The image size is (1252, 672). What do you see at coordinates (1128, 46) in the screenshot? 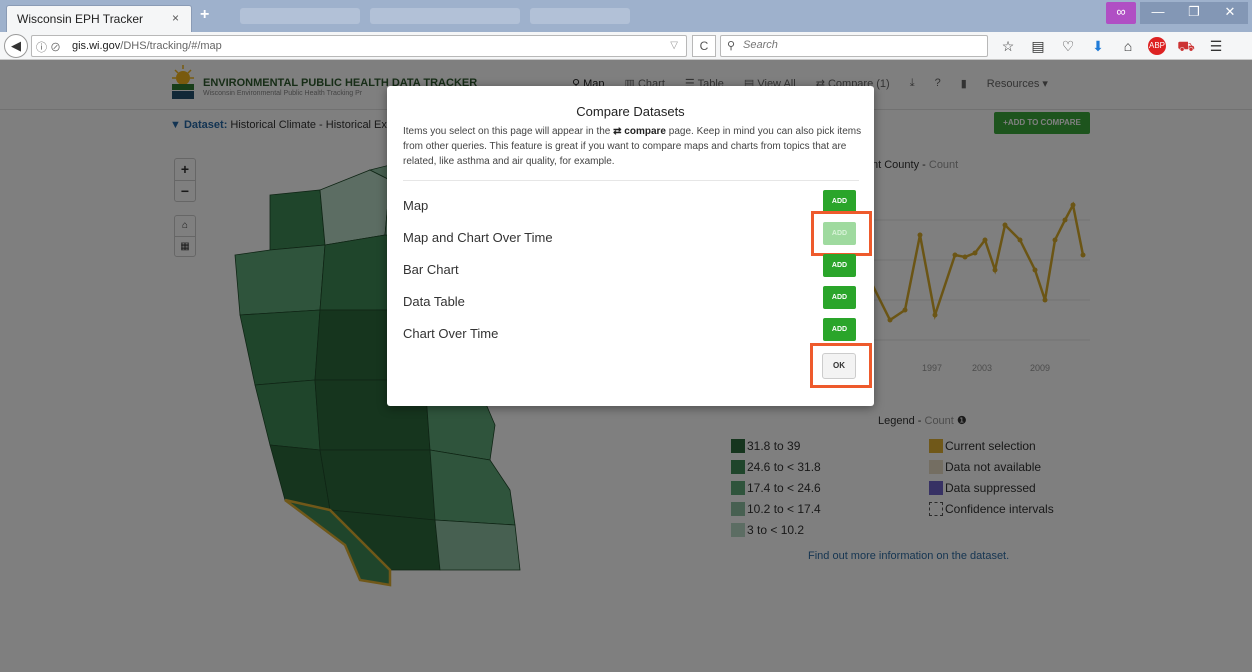
I see `home-icon: ⌂` at bounding box center [1128, 46].